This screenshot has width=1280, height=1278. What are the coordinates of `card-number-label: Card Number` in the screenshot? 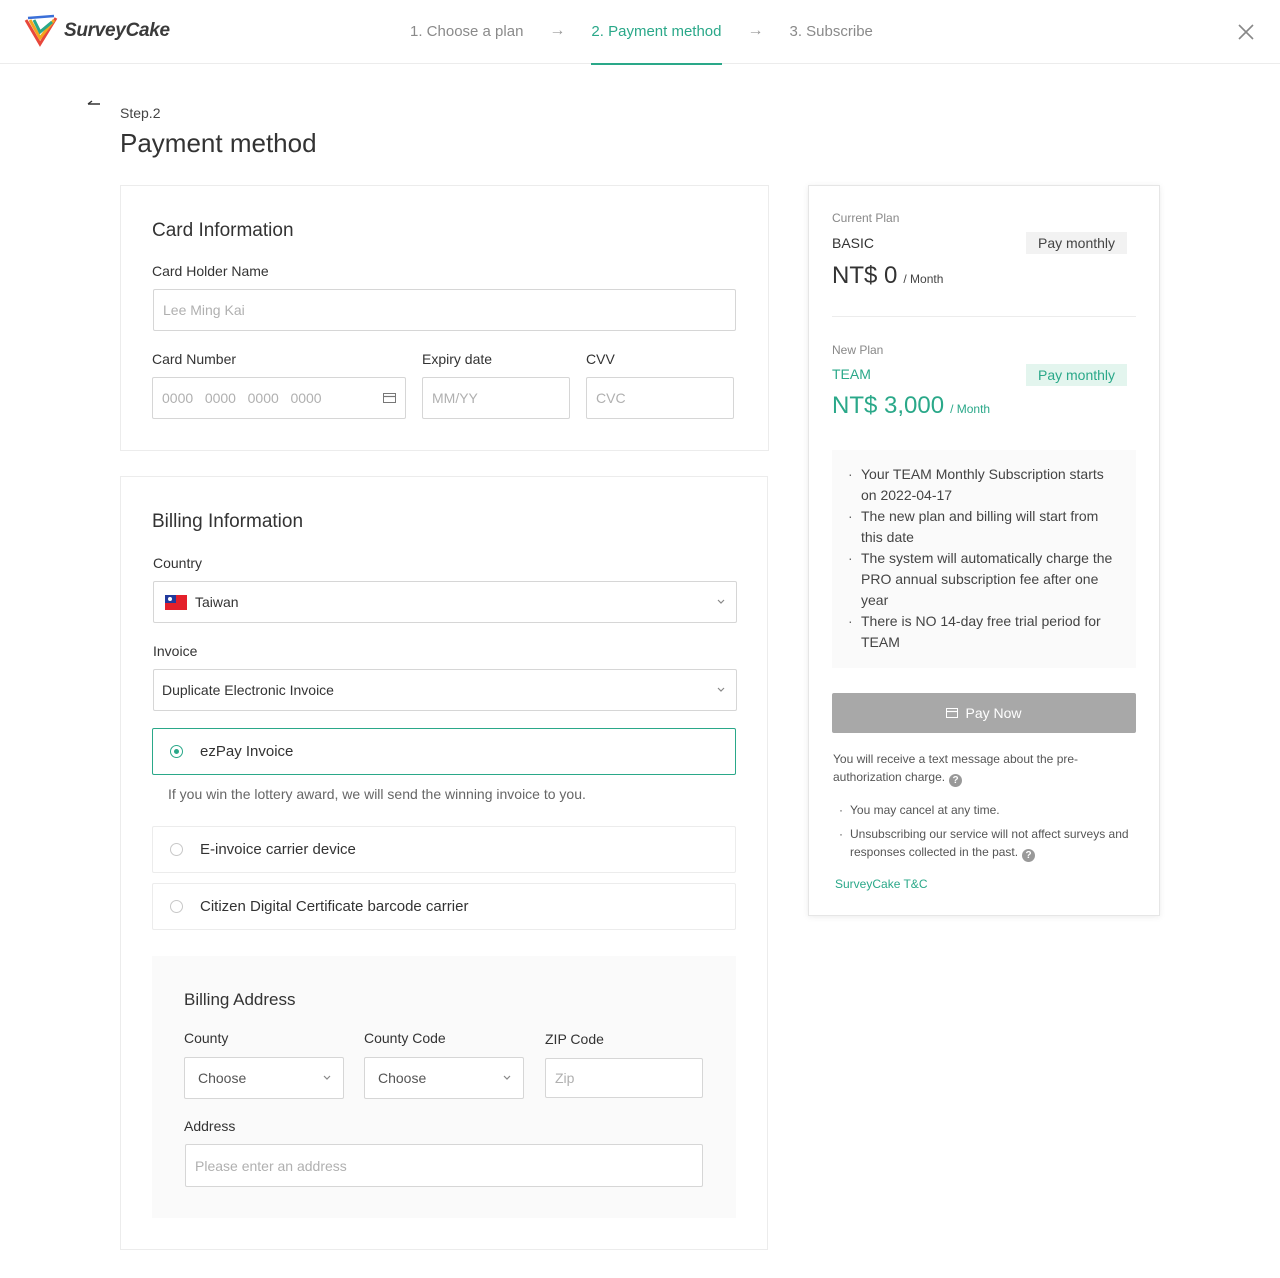 It's located at (194, 359).